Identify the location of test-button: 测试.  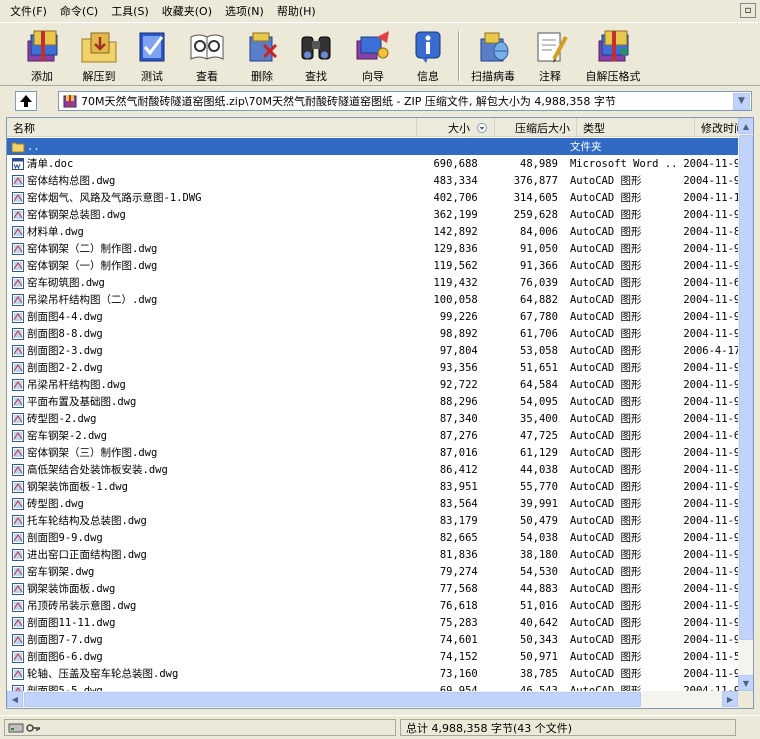
(152, 57).